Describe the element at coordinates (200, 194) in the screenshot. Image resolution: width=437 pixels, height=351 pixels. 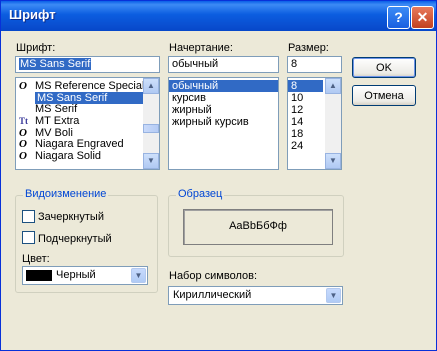
I see `sample-label: Образец` at that location.